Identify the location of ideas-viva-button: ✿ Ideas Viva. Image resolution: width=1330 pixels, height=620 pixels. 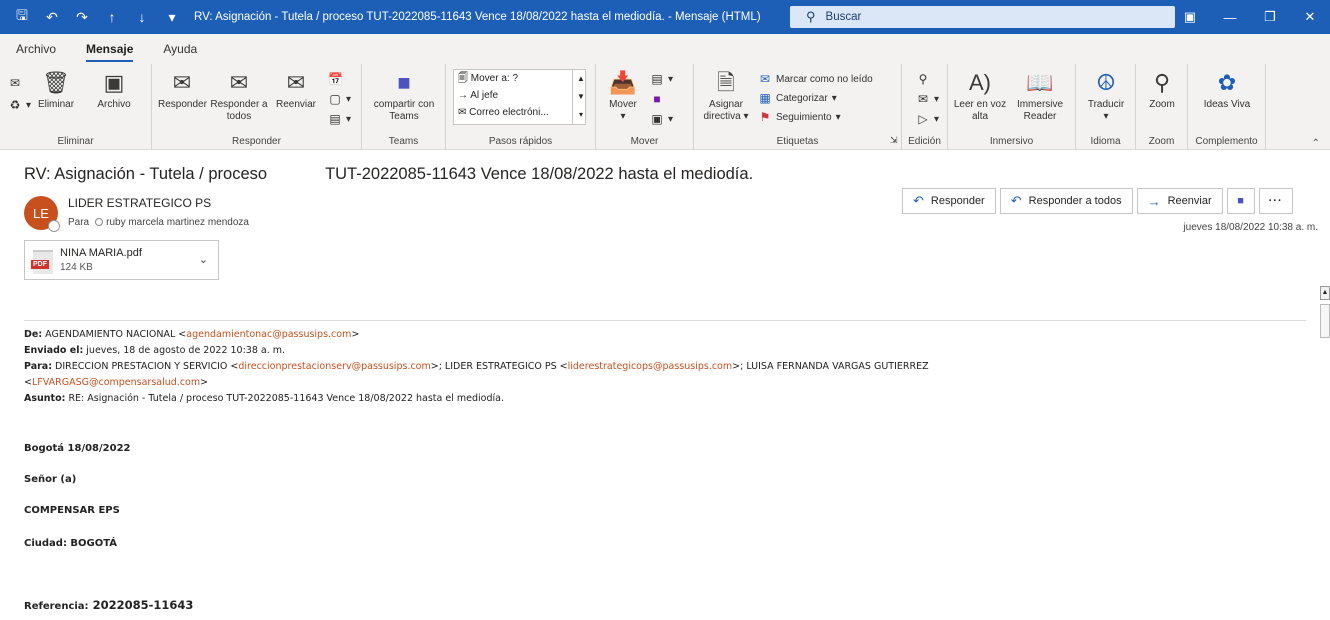
(1227, 90).